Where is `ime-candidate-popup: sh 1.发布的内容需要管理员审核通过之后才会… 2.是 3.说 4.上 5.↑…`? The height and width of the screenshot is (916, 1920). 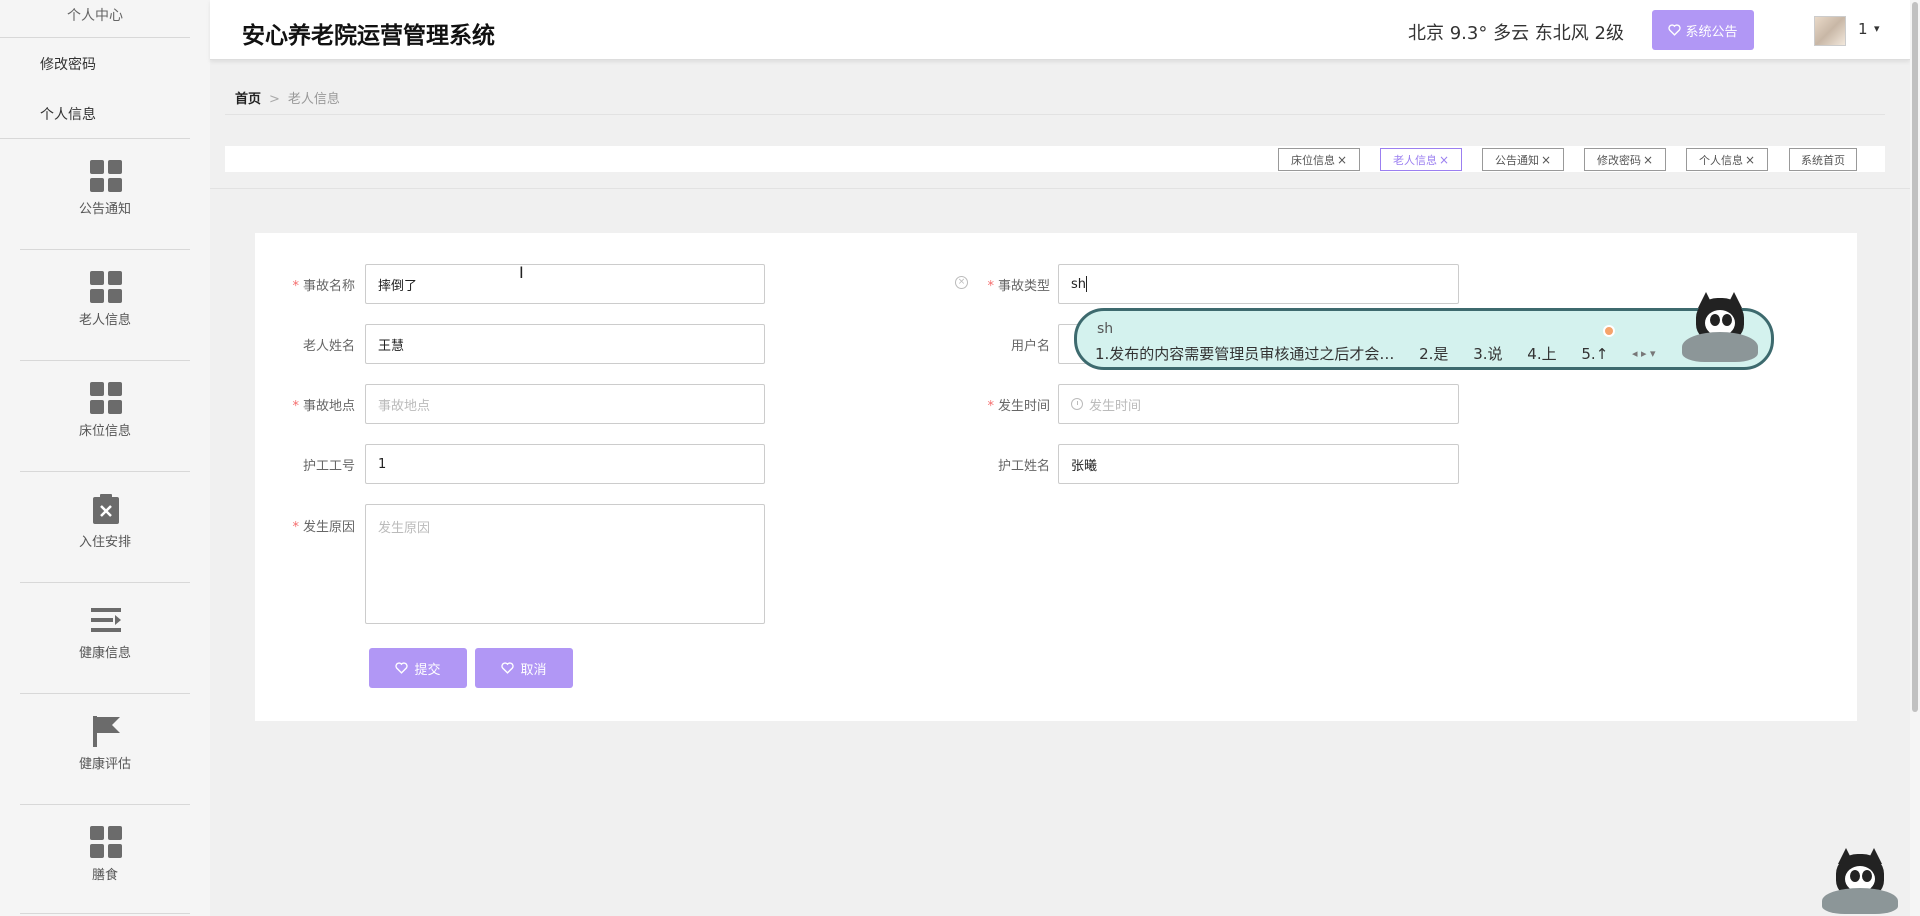
ime-candidate-popup: sh 1.发布的内容需要管理员审核通过之后才会… 2.是 3.说 4.上 5.↑… is located at coordinates (1424, 339).